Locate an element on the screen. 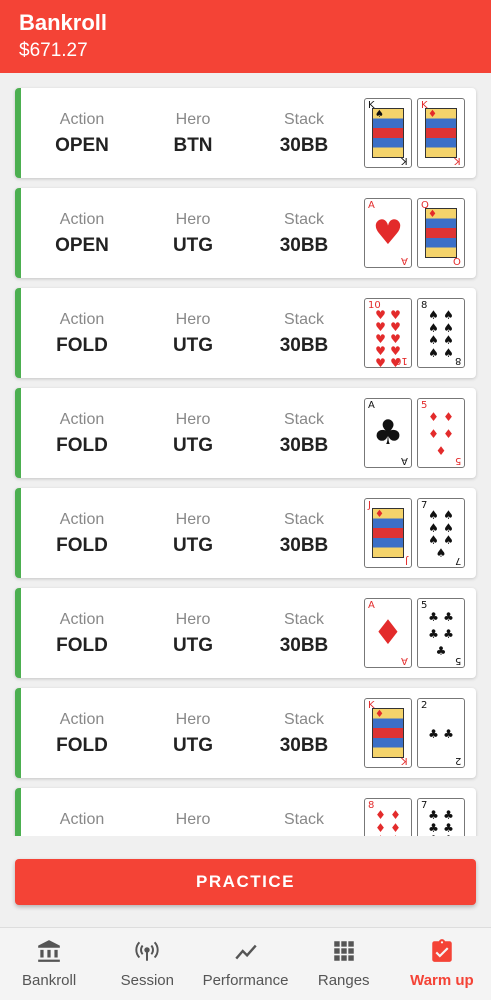 Image resolution: width=491 pixels, height=1000 pixels. playing-card: Q Q ♦ is located at coordinates (441, 233).